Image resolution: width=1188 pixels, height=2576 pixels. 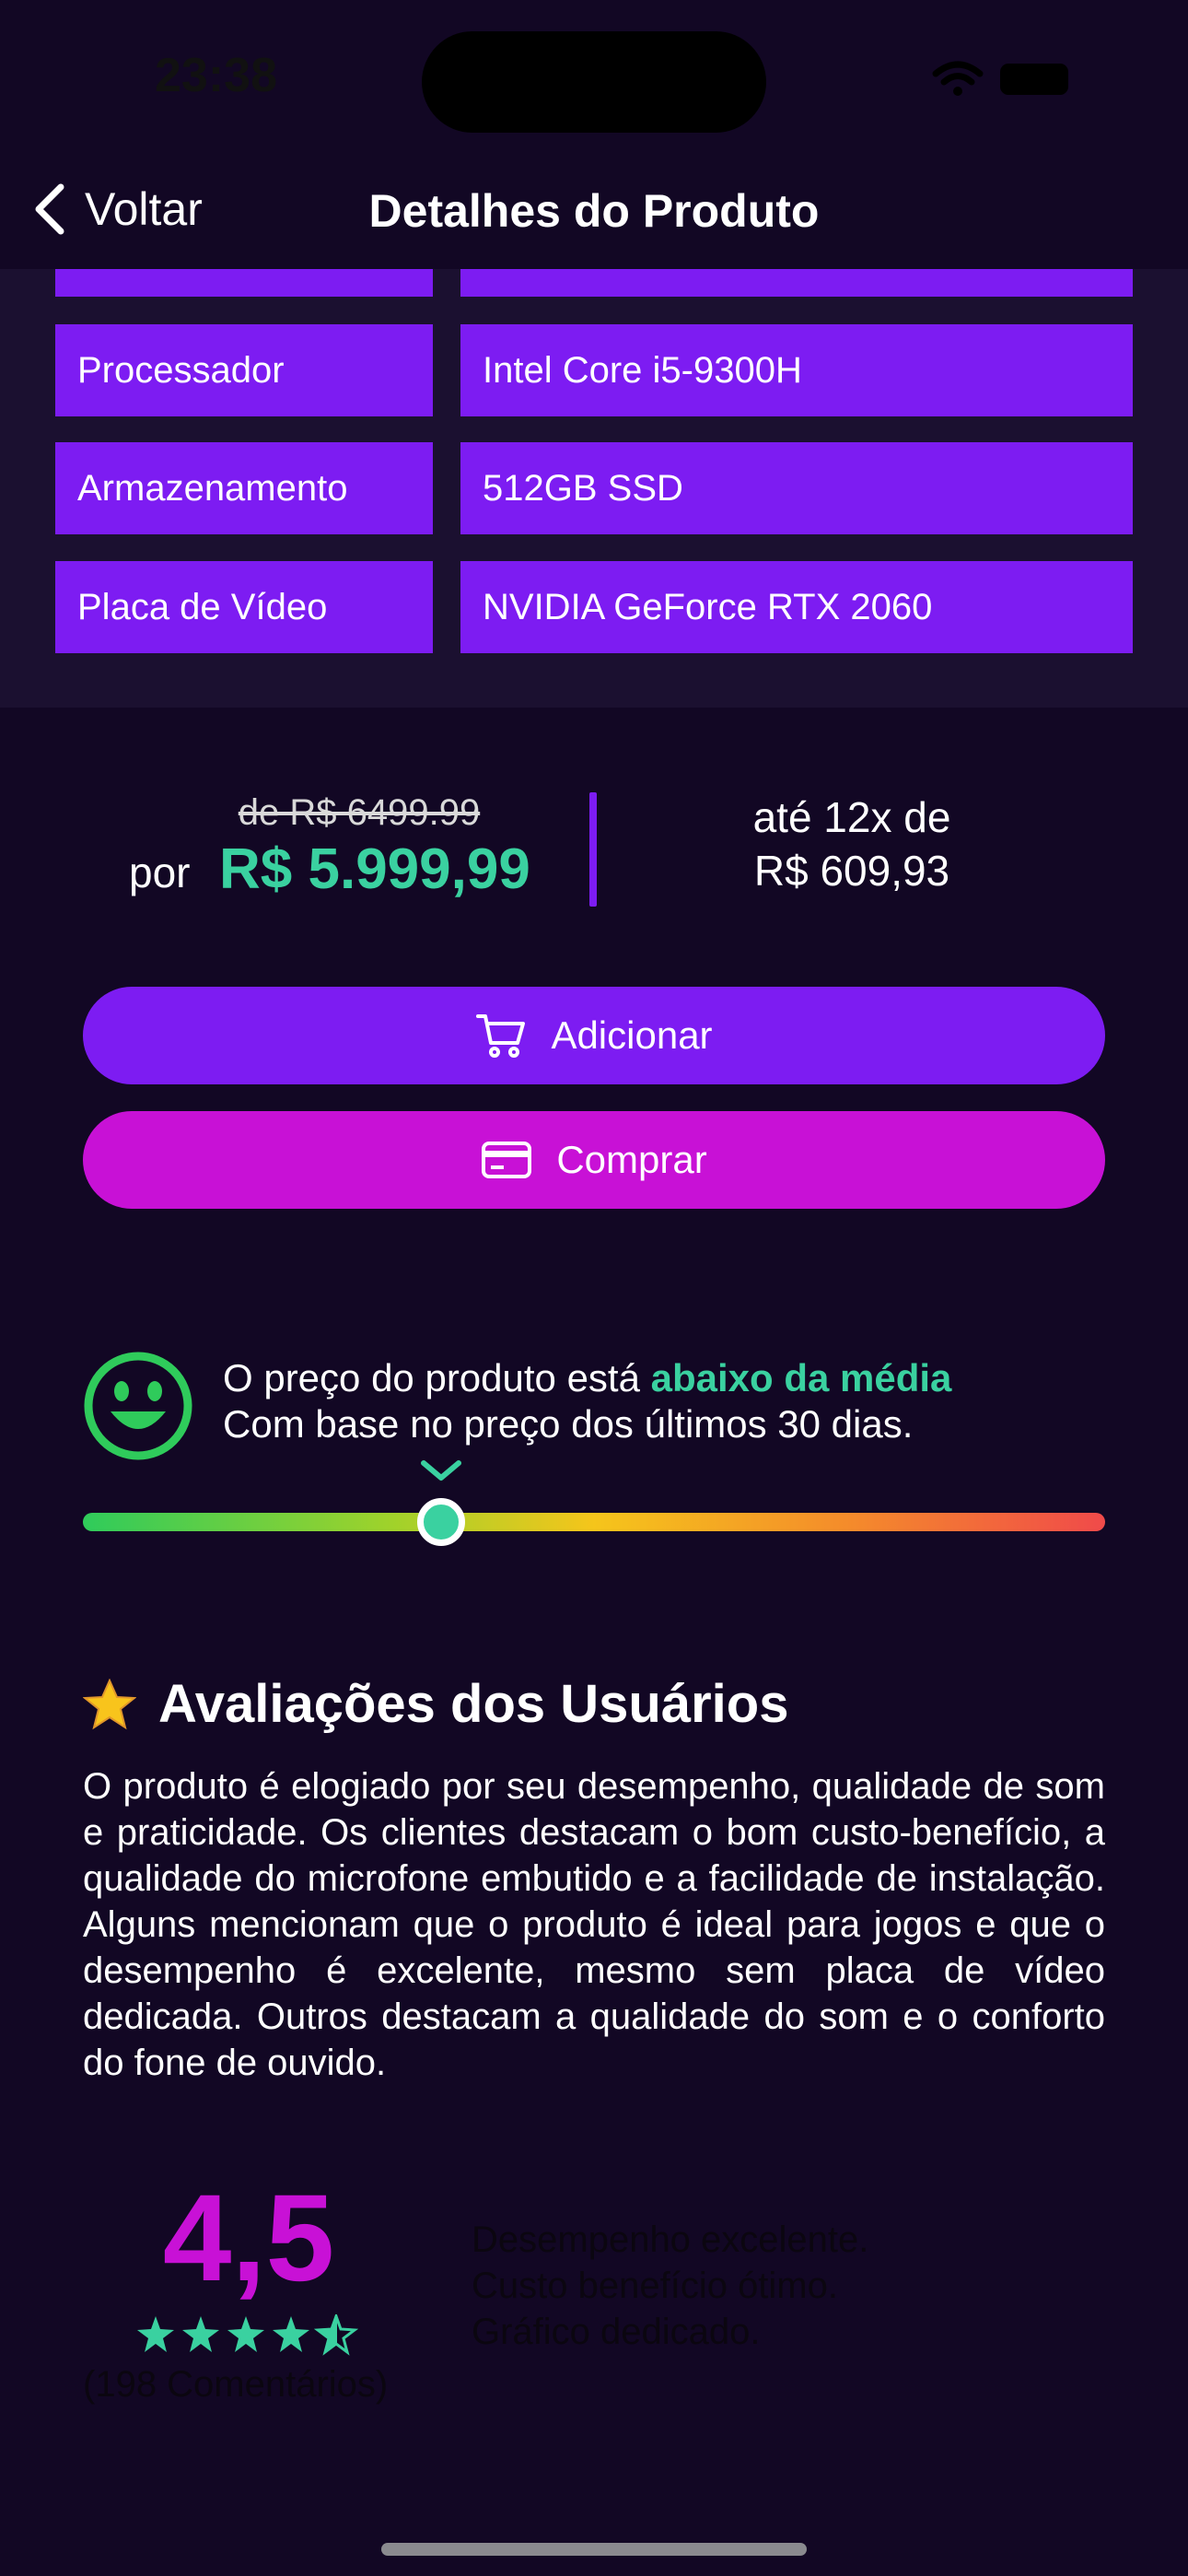 What do you see at coordinates (244, 607) in the screenshot?
I see `spec-label: Placa de Vídeo` at bounding box center [244, 607].